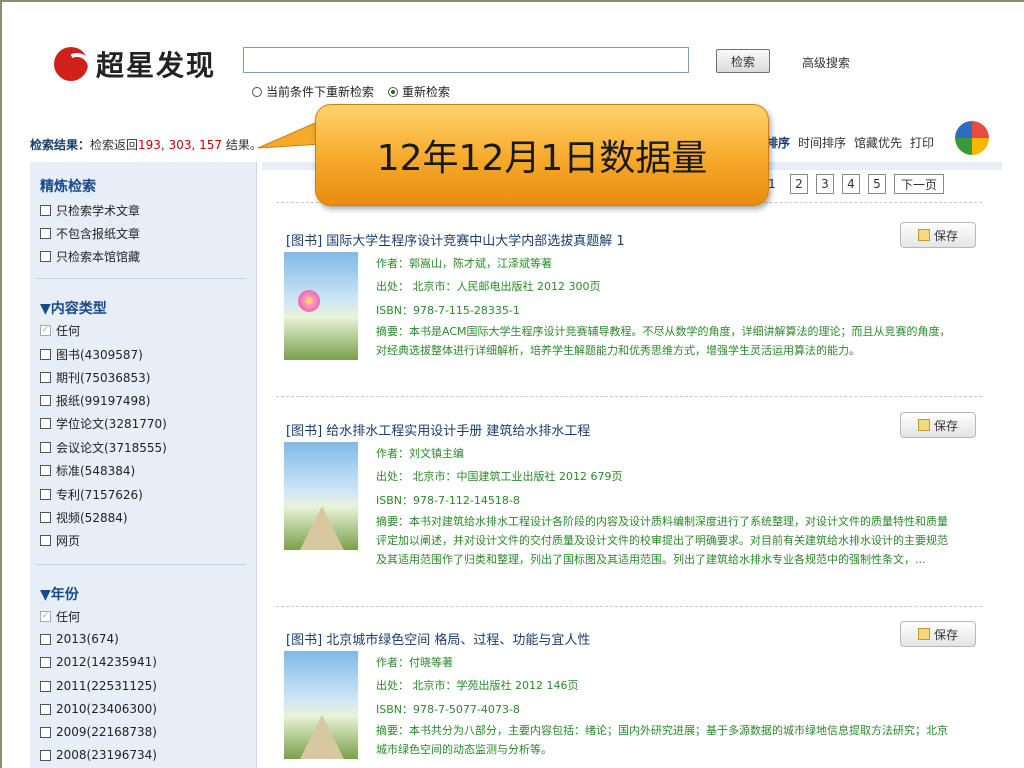 This screenshot has height=768, width=1024. I want to click on content-type-standard: 标准(548384), so click(87, 470).